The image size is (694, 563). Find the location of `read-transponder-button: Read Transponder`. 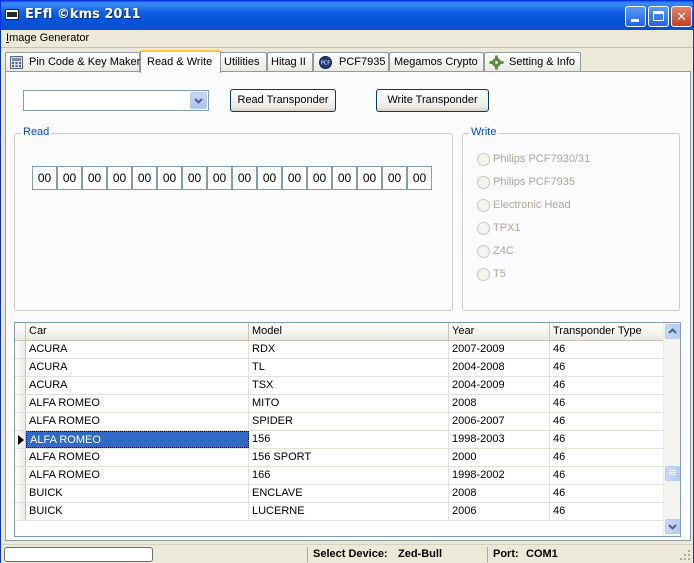

read-transponder-button: Read Transponder is located at coordinates (283, 100).